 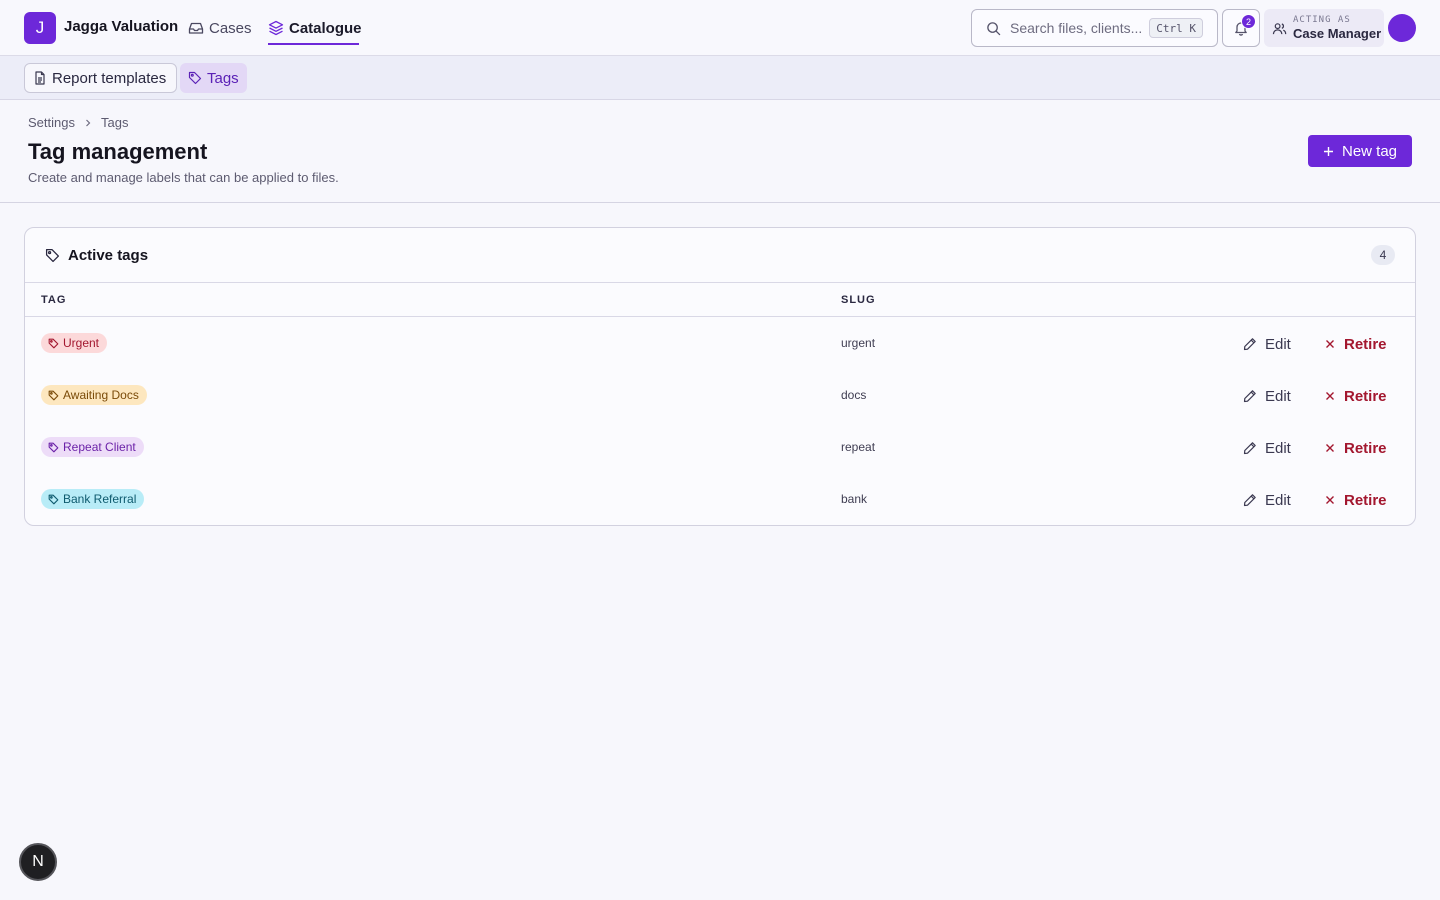 I want to click on new-tag-button: New tag, so click(x=1360, y=151).